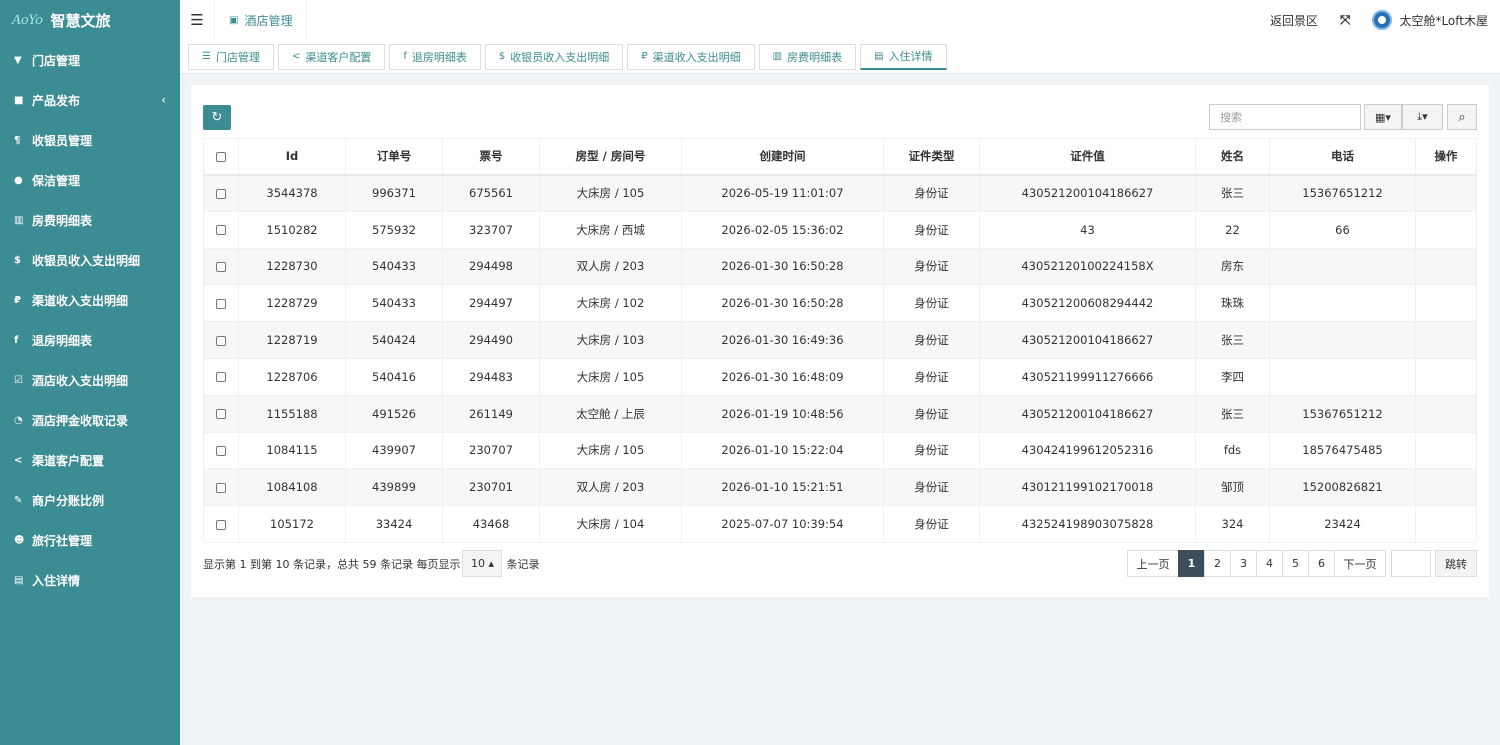 This screenshot has height=745, width=1500. What do you see at coordinates (1360, 563) in the screenshot?
I see `next-page-button: 下一页` at bounding box center [1360, 563].